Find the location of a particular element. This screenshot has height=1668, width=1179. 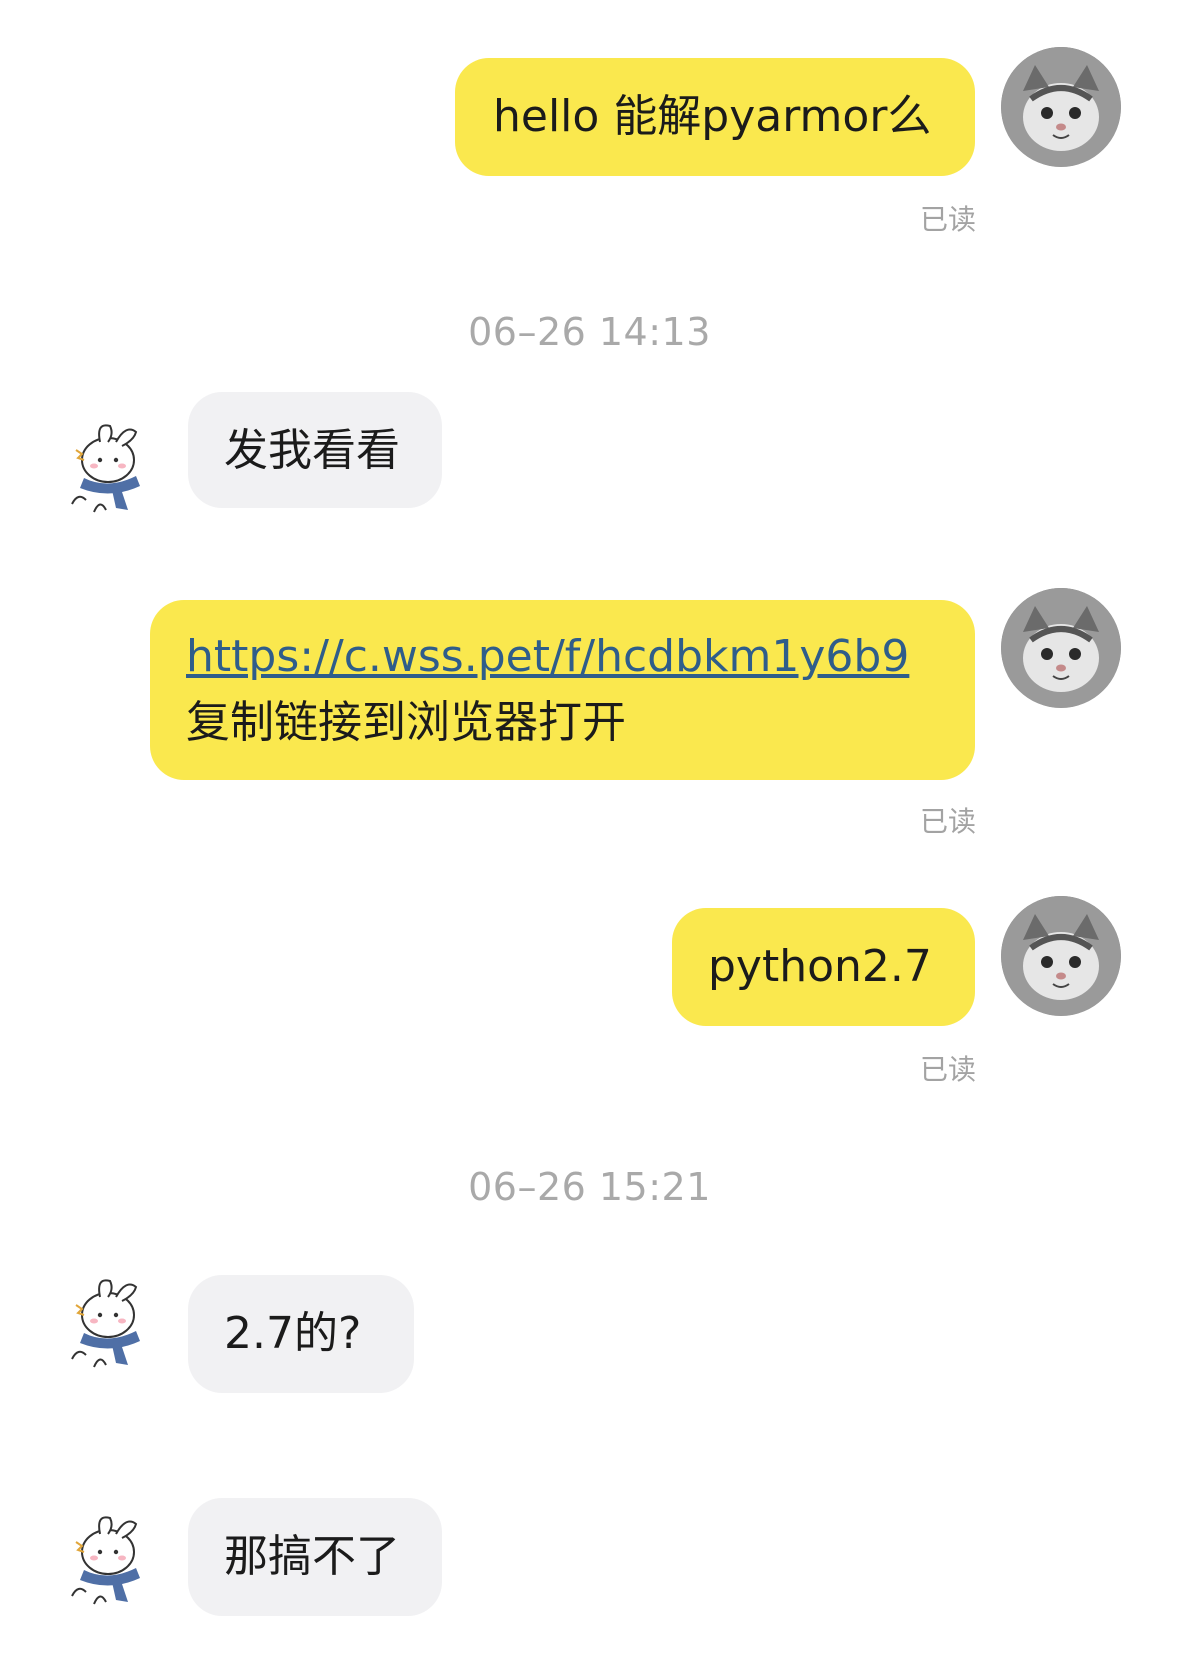

timestamp: 06–26 15:21 is located at coordinates (589, 1187).